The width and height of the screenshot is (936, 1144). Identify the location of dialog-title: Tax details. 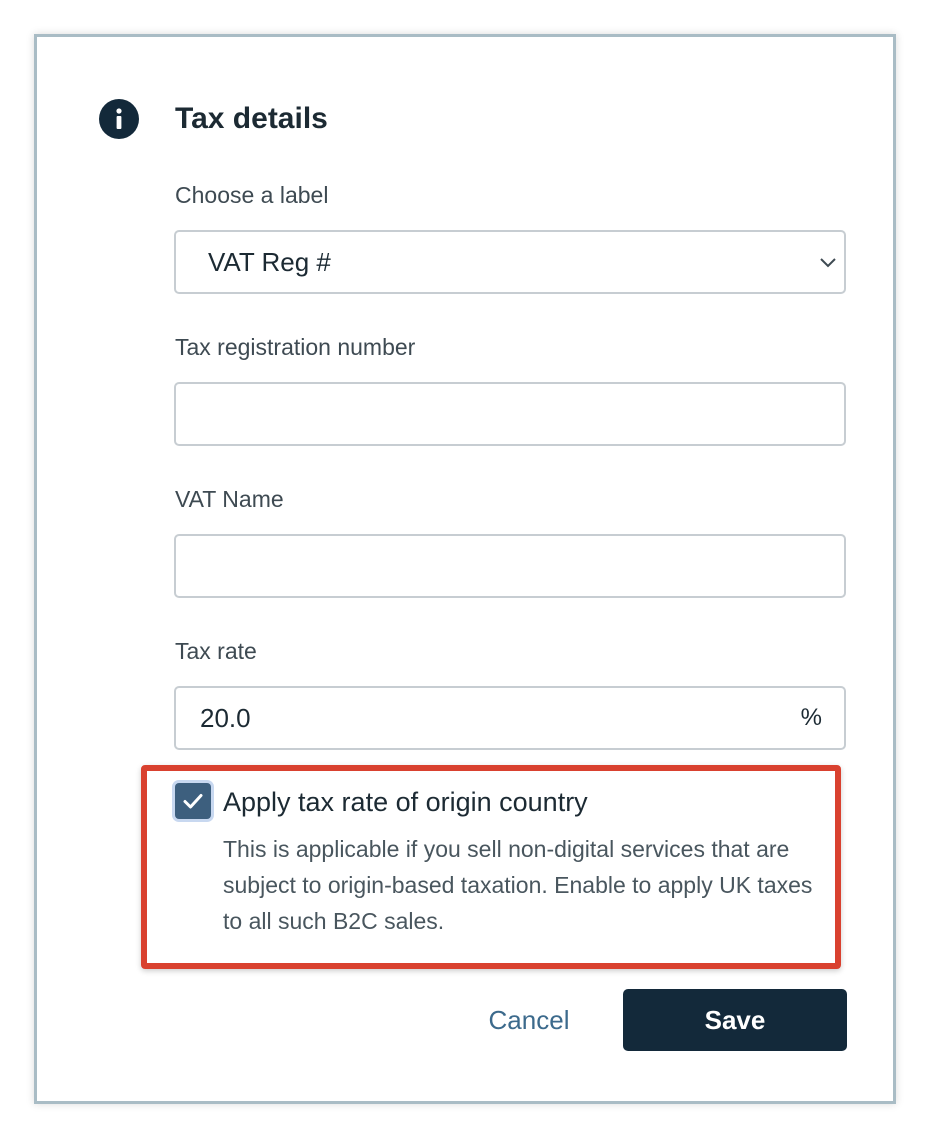
(251, 118).